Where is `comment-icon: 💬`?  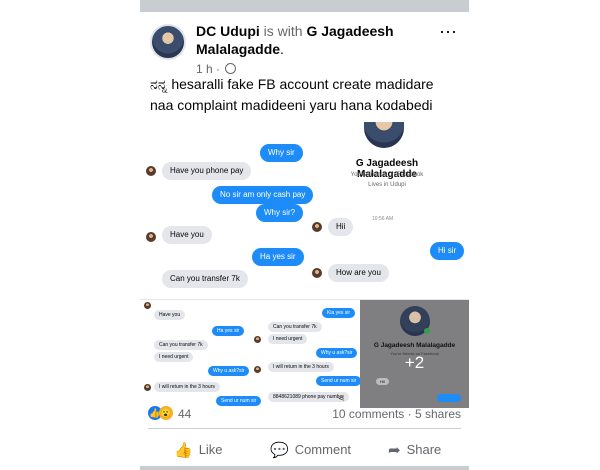 comment-icon: 💬 is located at coordinates (279, 450).